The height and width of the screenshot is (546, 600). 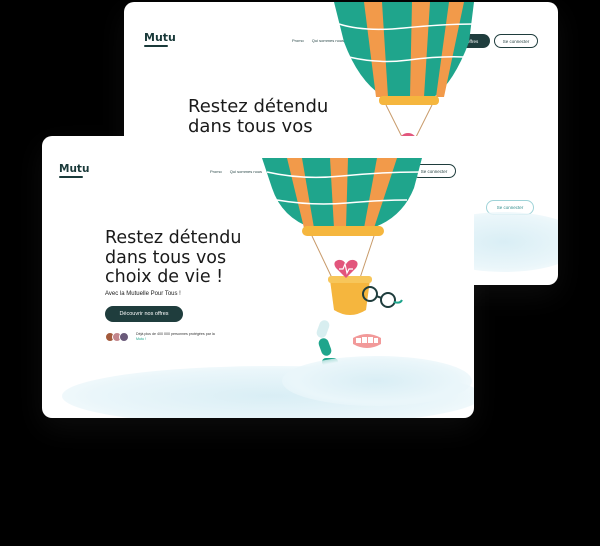 What do you see at coordinates (516, 41) in the screenshot?
I see `login-button: Se connecter` at bounding box center [516, 41].